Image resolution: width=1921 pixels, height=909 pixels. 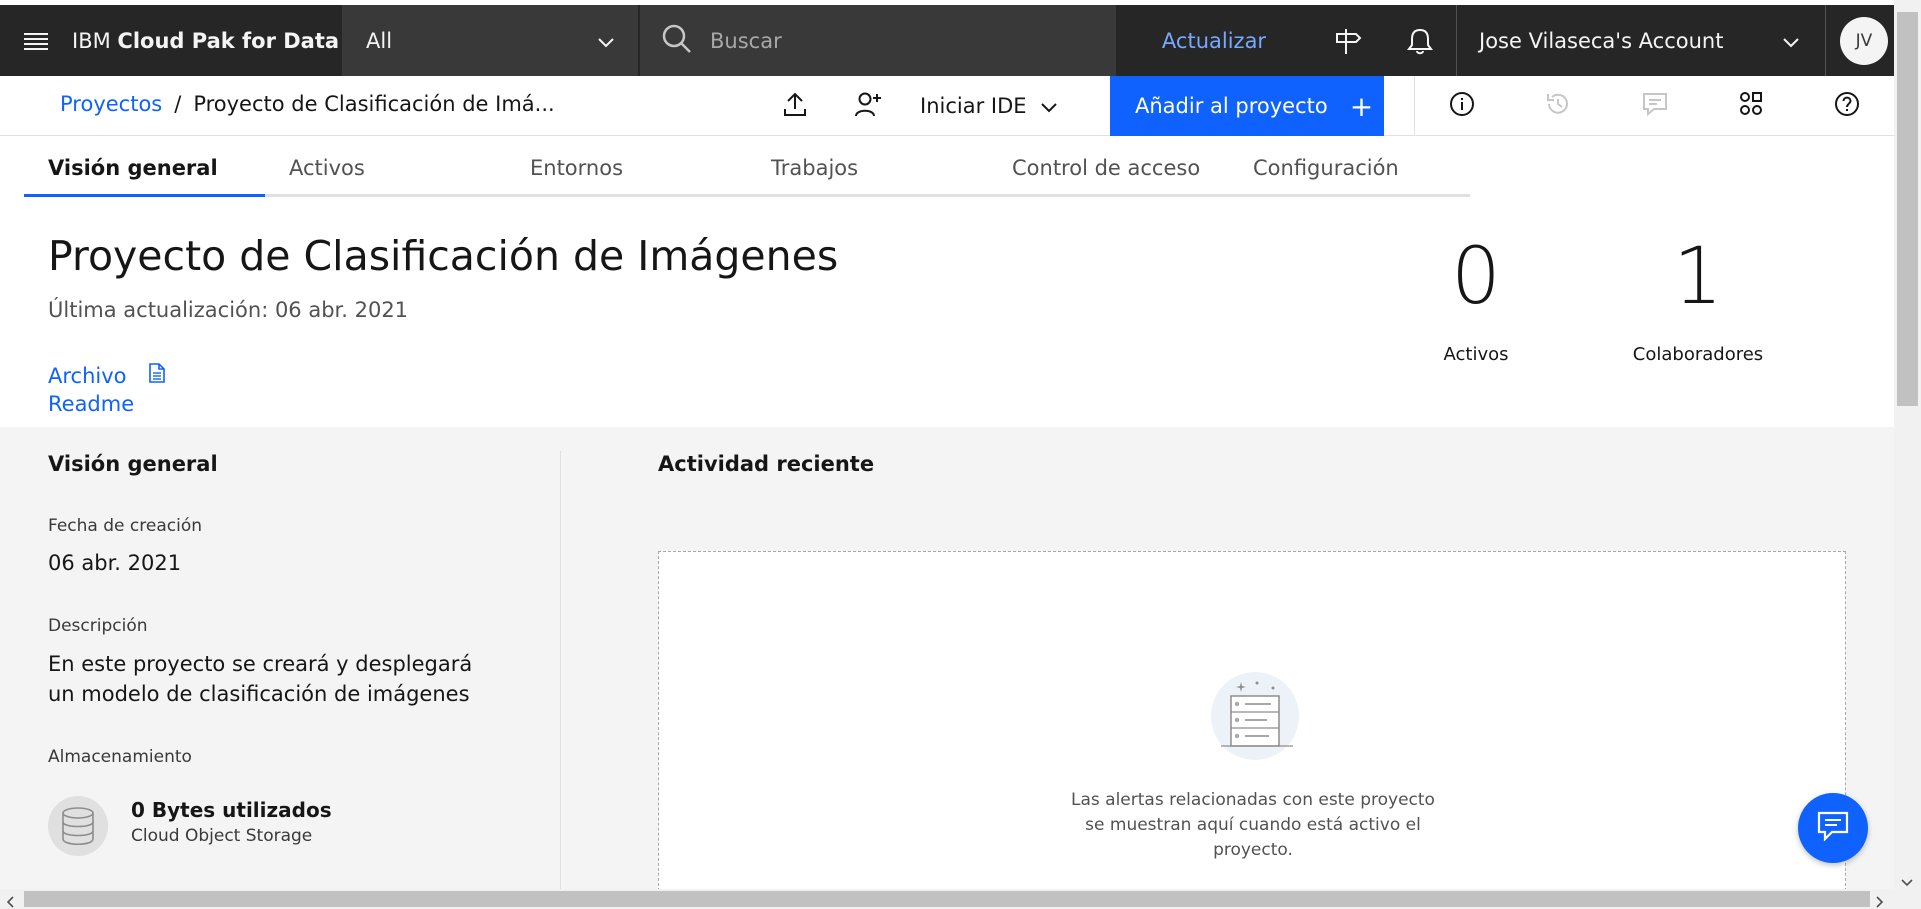 I want to click on scope-dropdown: All, so click(x=491, y=40).